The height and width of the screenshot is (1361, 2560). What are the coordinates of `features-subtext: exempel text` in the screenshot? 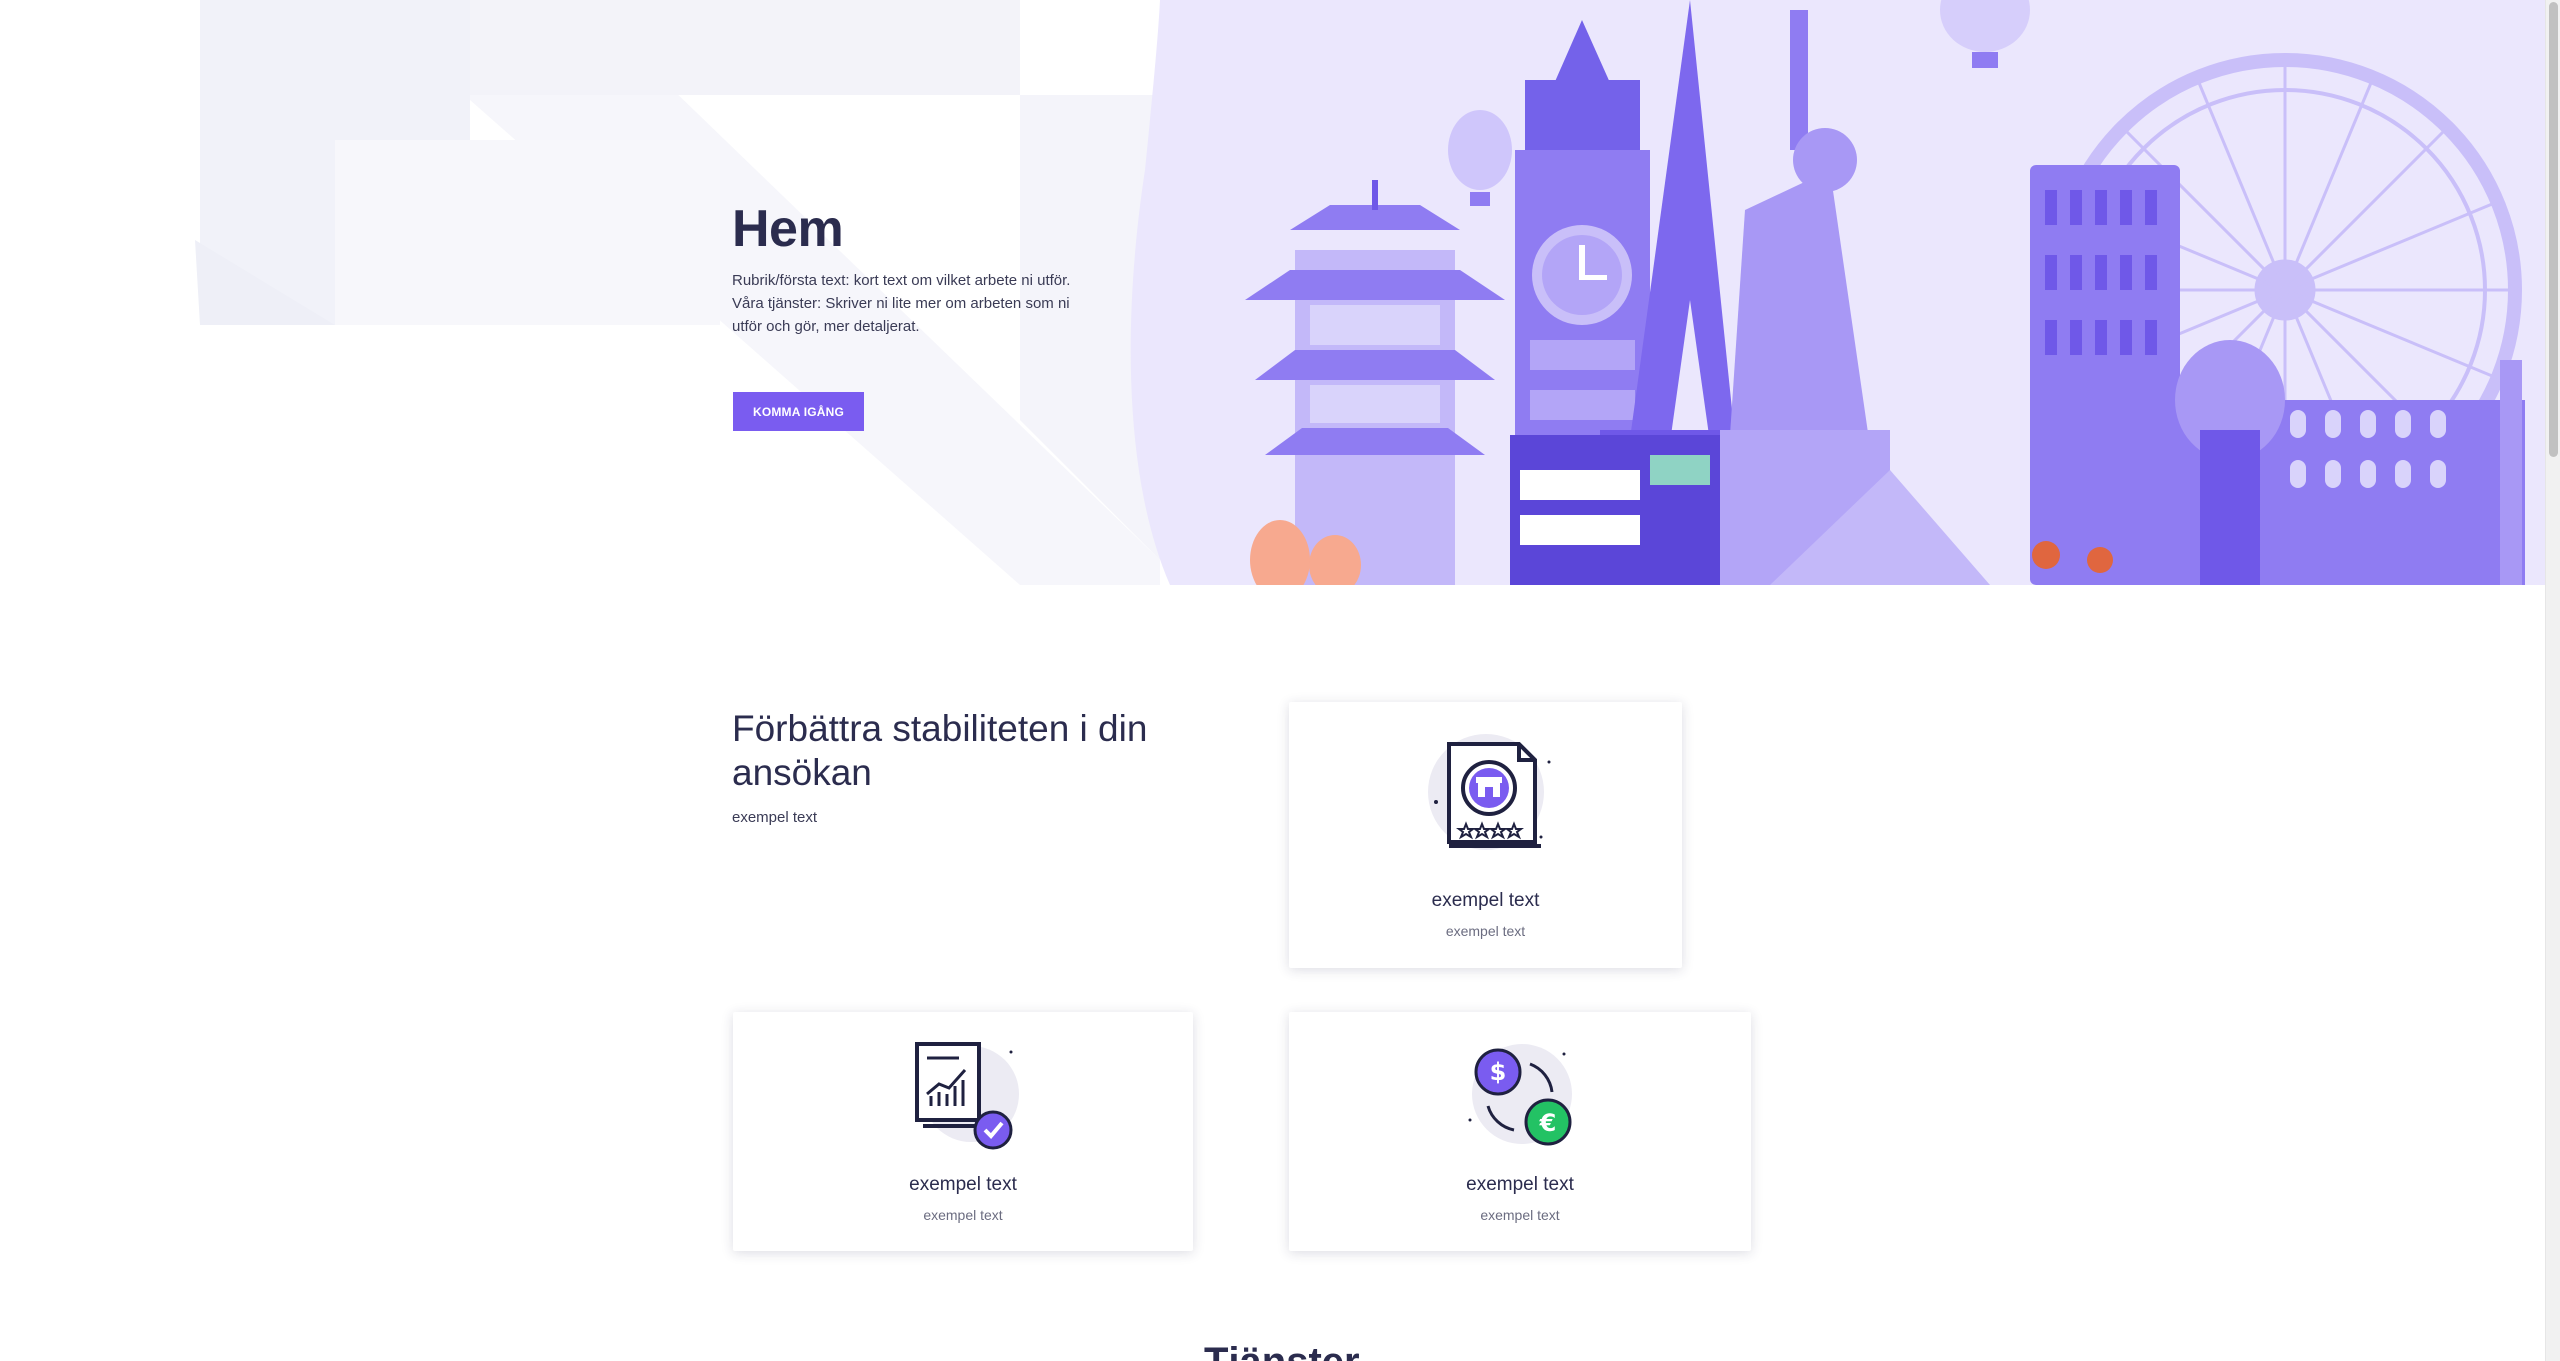 It's located at (775, 817).